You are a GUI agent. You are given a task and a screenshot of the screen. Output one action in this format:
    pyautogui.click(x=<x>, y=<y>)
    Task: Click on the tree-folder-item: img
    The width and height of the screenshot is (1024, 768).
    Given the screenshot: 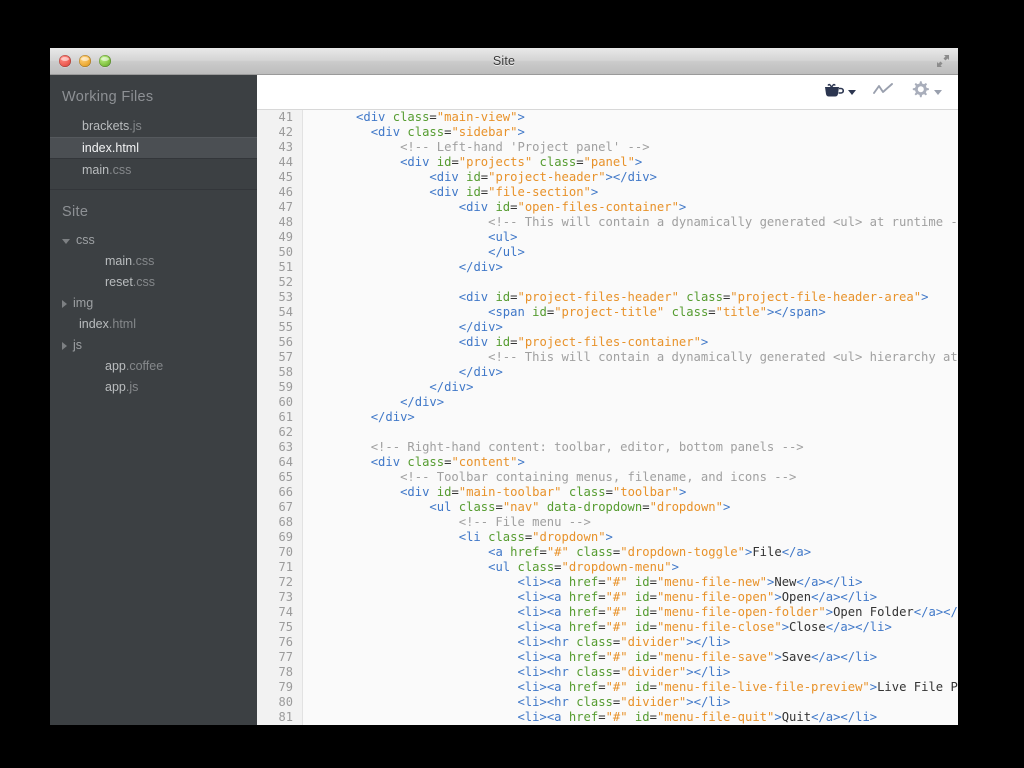 What is the action you would take?
    pyautogui.click(x=153, y=303)
    